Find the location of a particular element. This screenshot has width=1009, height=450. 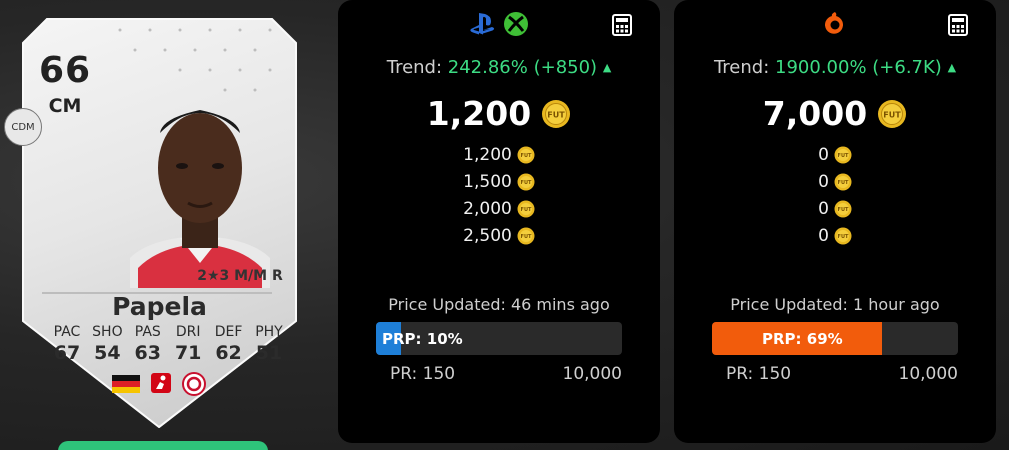

price-value: 1,200 is located at coordinates (479, 113).